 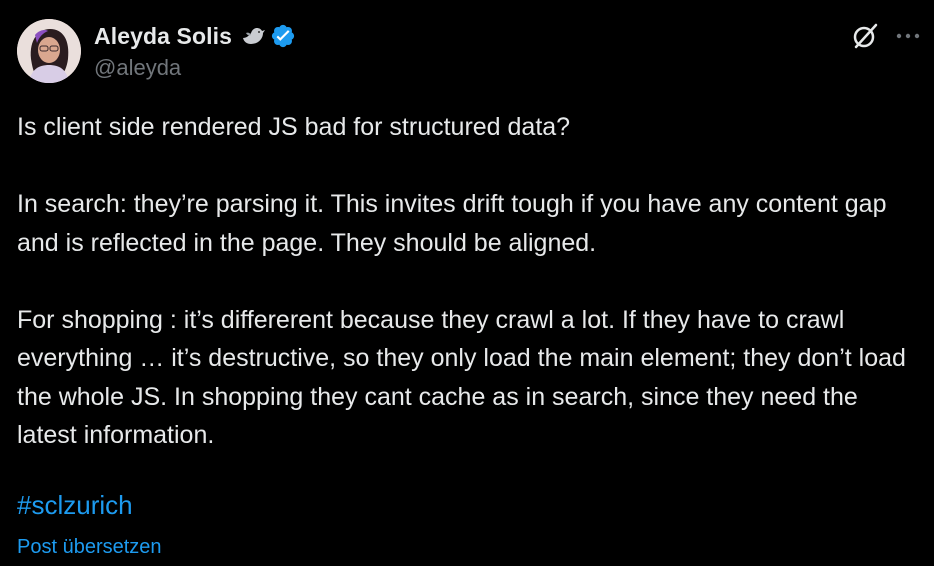 What do you see at coordinates (163, 36) in the screenshot?
I see `author-display-name: Aleyda Solis` at bounding box center [163, 36].